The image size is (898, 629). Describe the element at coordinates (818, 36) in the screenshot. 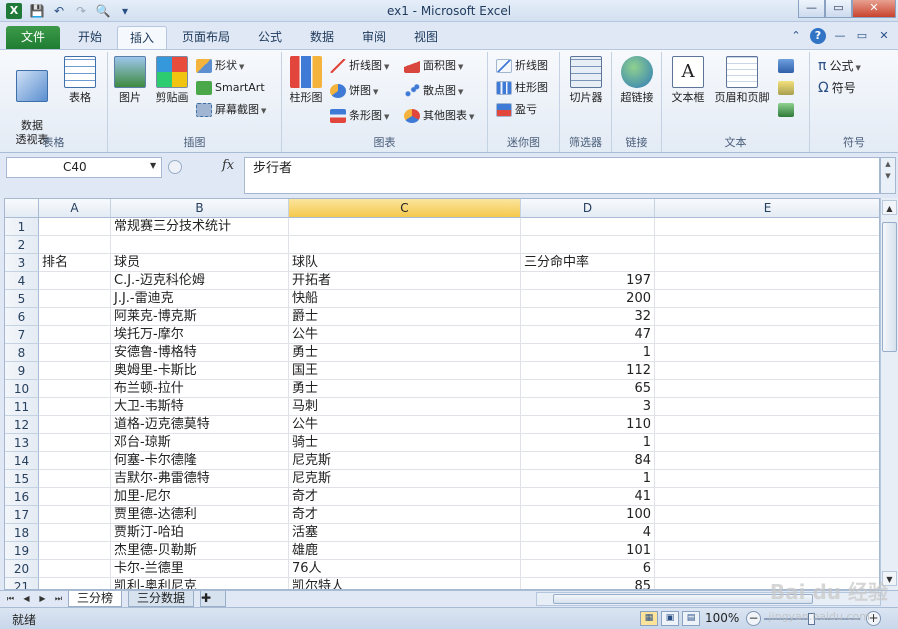

I see `help-icon: ?` at that location.